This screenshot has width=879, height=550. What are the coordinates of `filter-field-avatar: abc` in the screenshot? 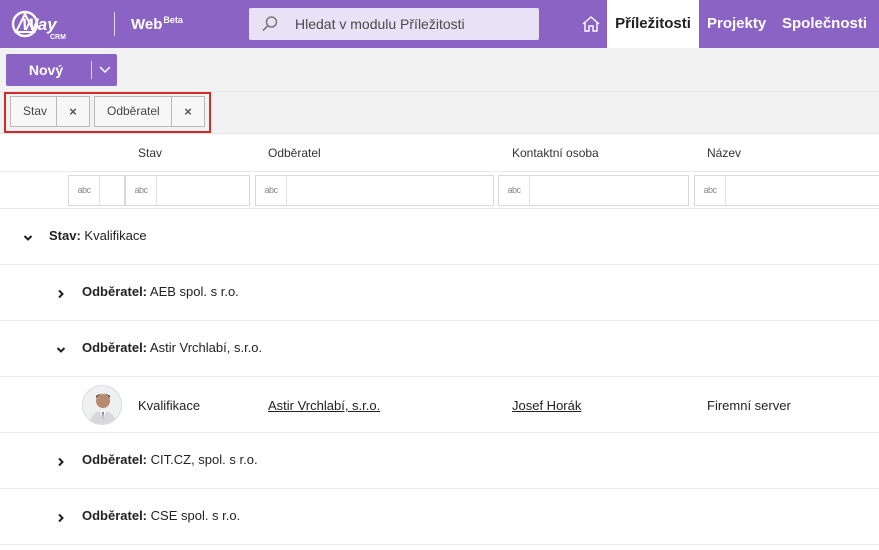 It's located at (96, 190).